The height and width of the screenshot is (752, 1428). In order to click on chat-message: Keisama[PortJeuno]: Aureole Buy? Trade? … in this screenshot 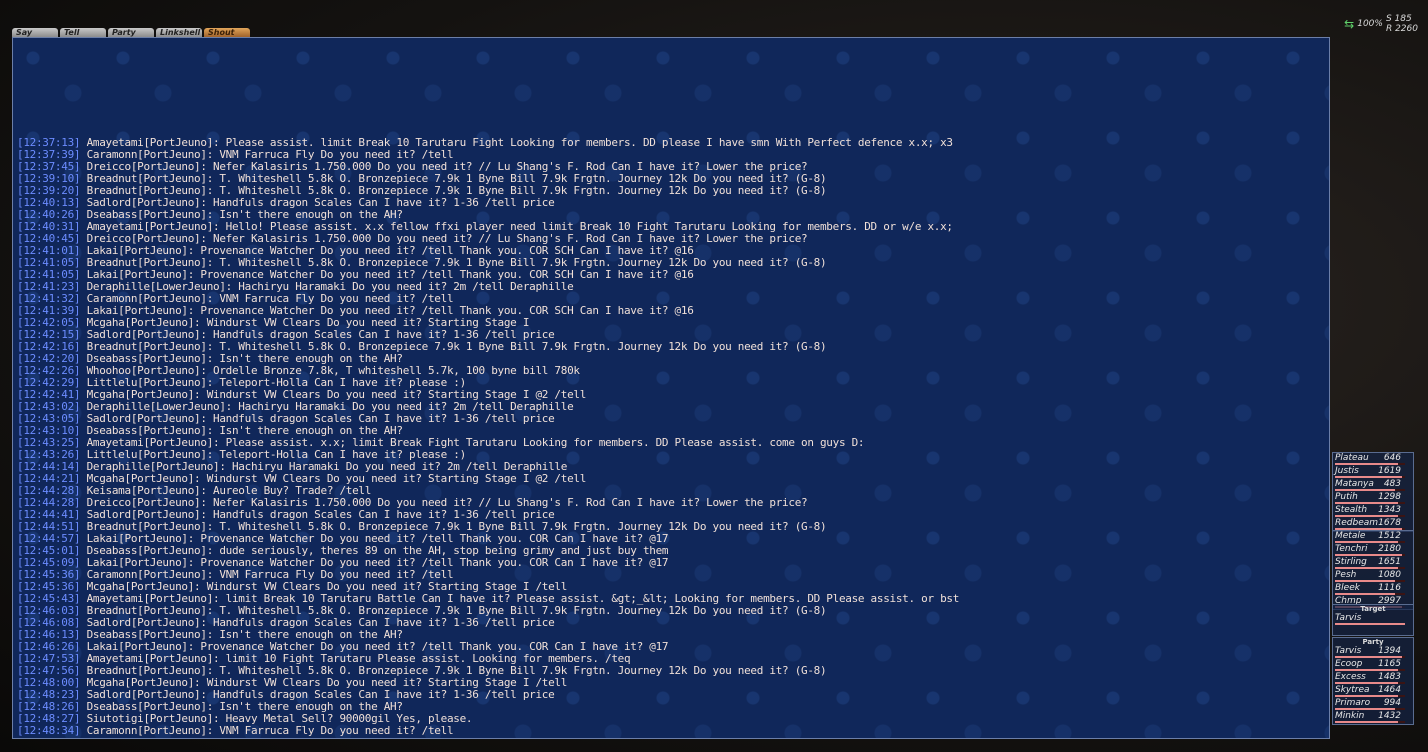, I will do `click(229, 491)`.